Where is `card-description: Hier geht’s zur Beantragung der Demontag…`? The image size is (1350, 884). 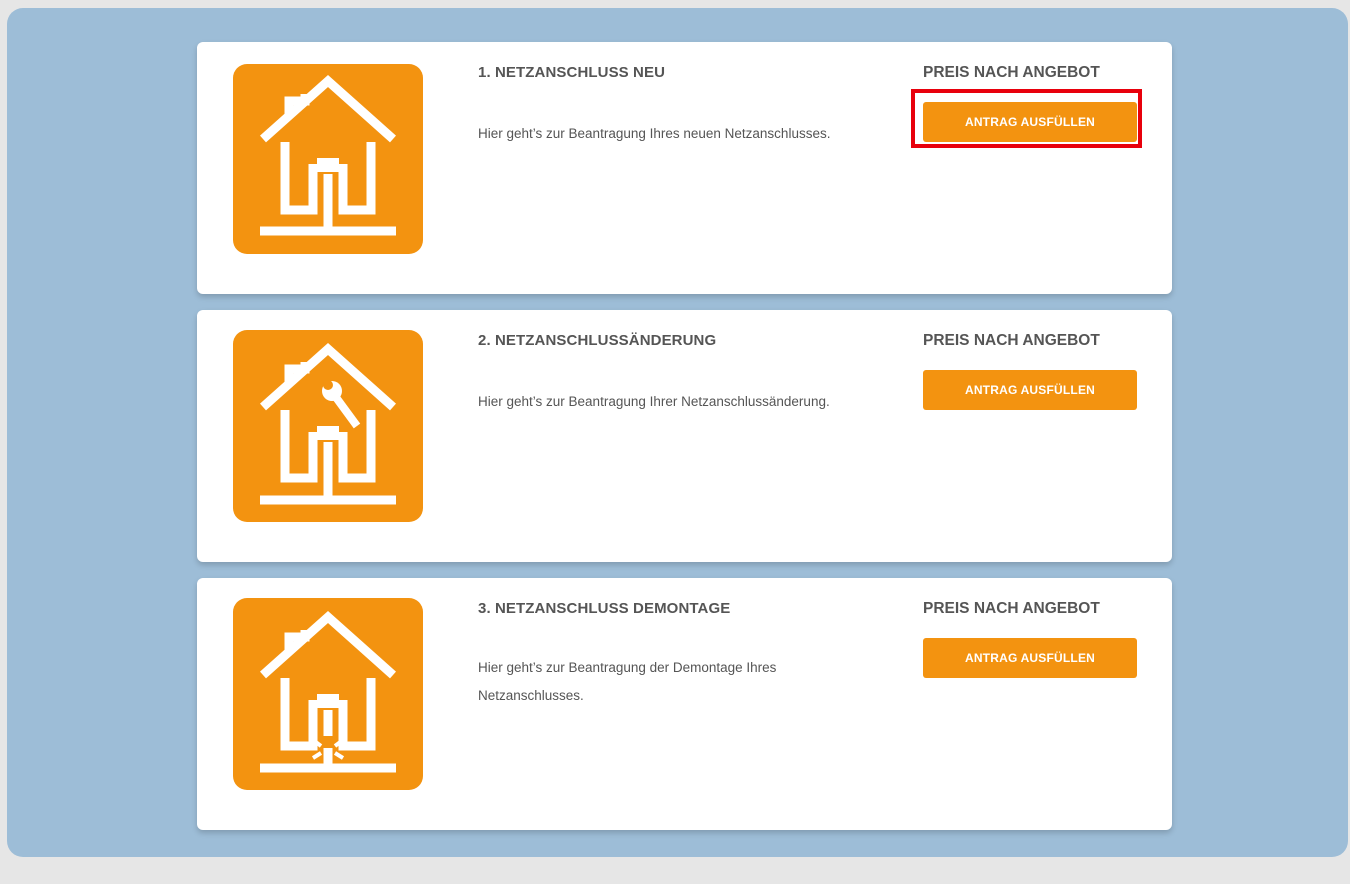
card-description: Hier geht’s zur Beantragung der Demontag… is located at coordinates (627, 681).